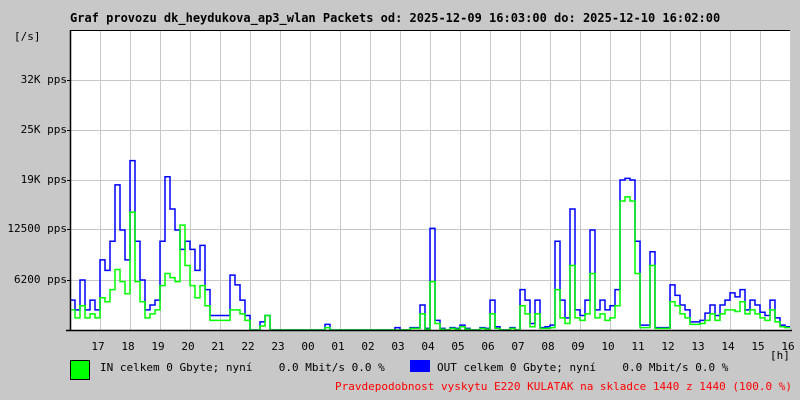 Image resolution: width=800 pixels, height=400 pixels. Describe the element at coordinates (188, 346) in the screenshot. I see `x-tick-label: 20` at that location.